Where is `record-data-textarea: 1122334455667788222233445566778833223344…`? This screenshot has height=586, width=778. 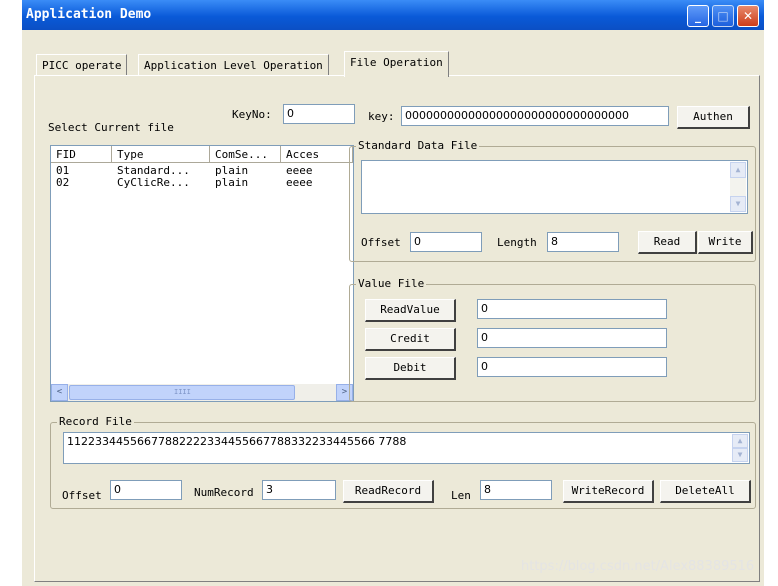 record-data-textarea: 1122334455667788222233445566778833223344… is located at coordinates (406, 448).